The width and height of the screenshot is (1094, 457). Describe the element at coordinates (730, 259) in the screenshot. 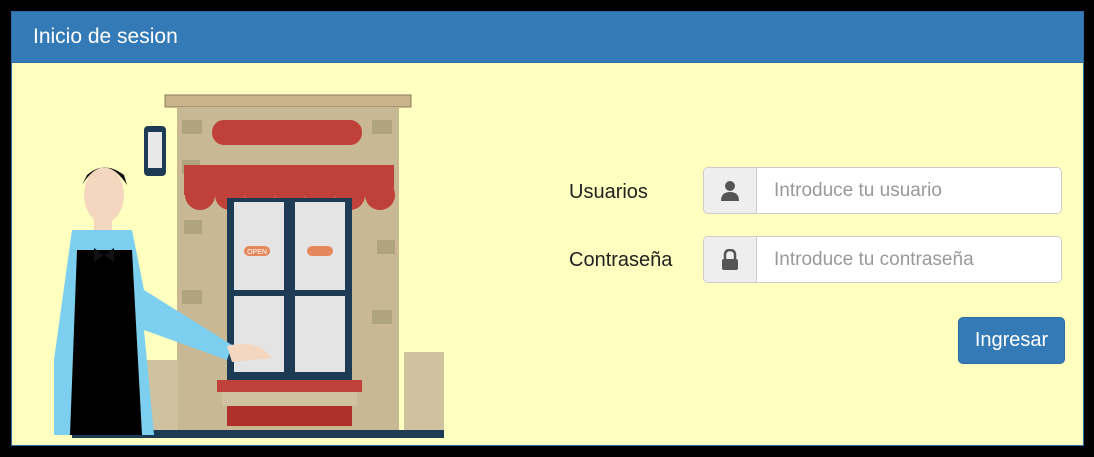

I see `lock-icon` at that location.